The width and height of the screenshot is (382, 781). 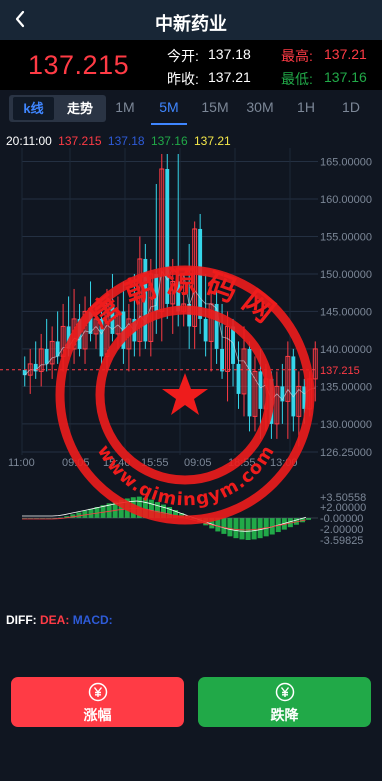 What do you see at coordinates (215, 107) in the screenshot?
I see `tab-15m: 15M` at bounding box center [215, 107].